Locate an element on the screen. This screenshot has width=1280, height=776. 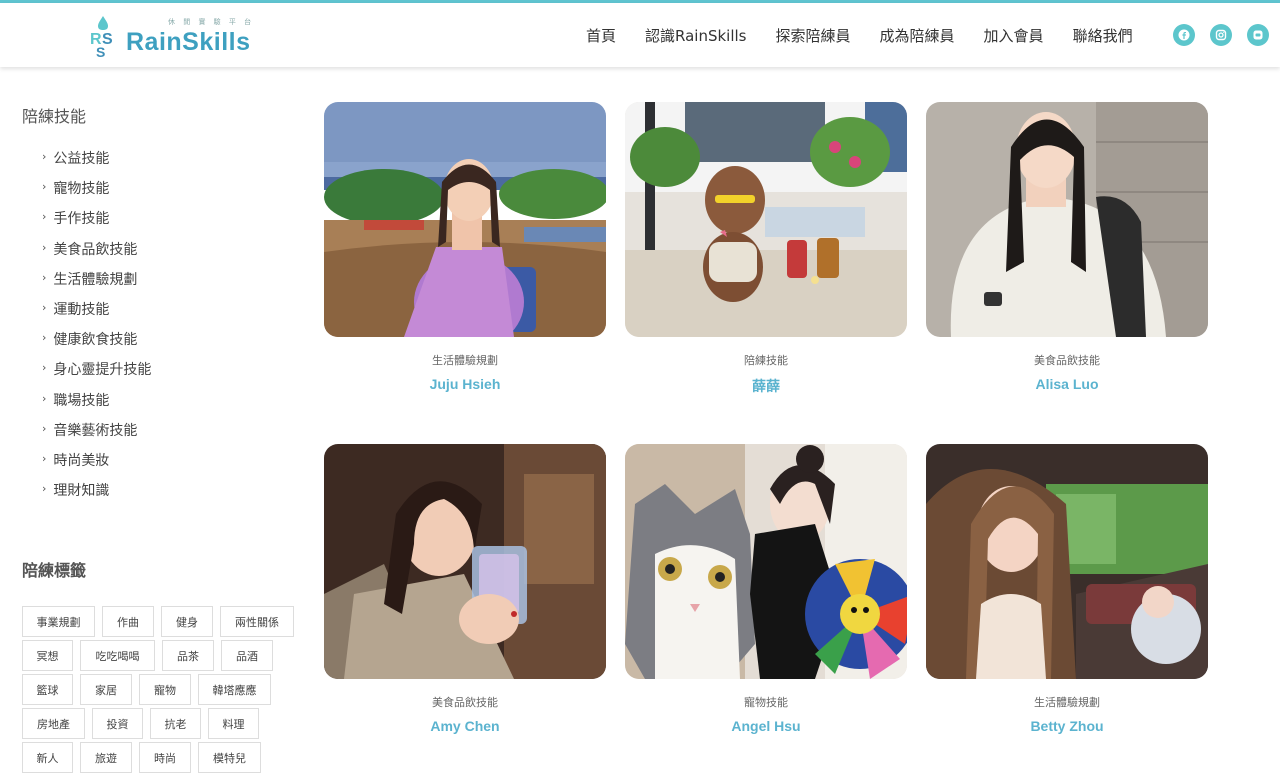
site-logo: R S S 休 閒 實 驗 平 台 RainSkills is located at coordinates (170, 36).